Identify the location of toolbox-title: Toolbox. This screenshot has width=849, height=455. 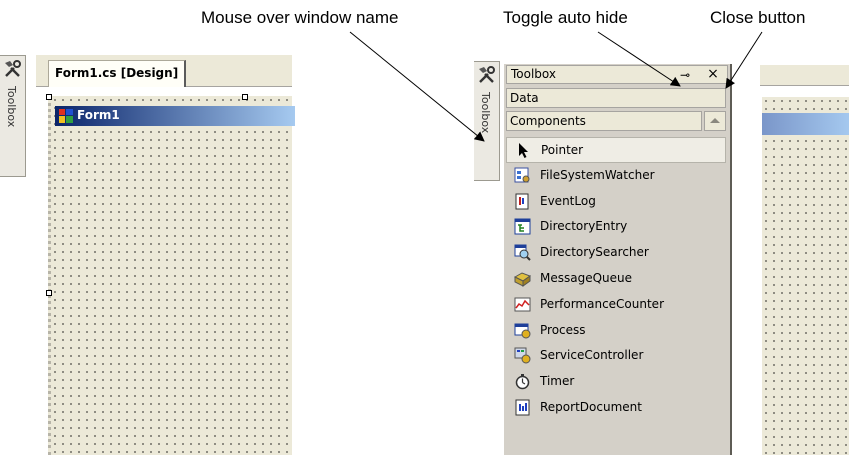
(533, 74).